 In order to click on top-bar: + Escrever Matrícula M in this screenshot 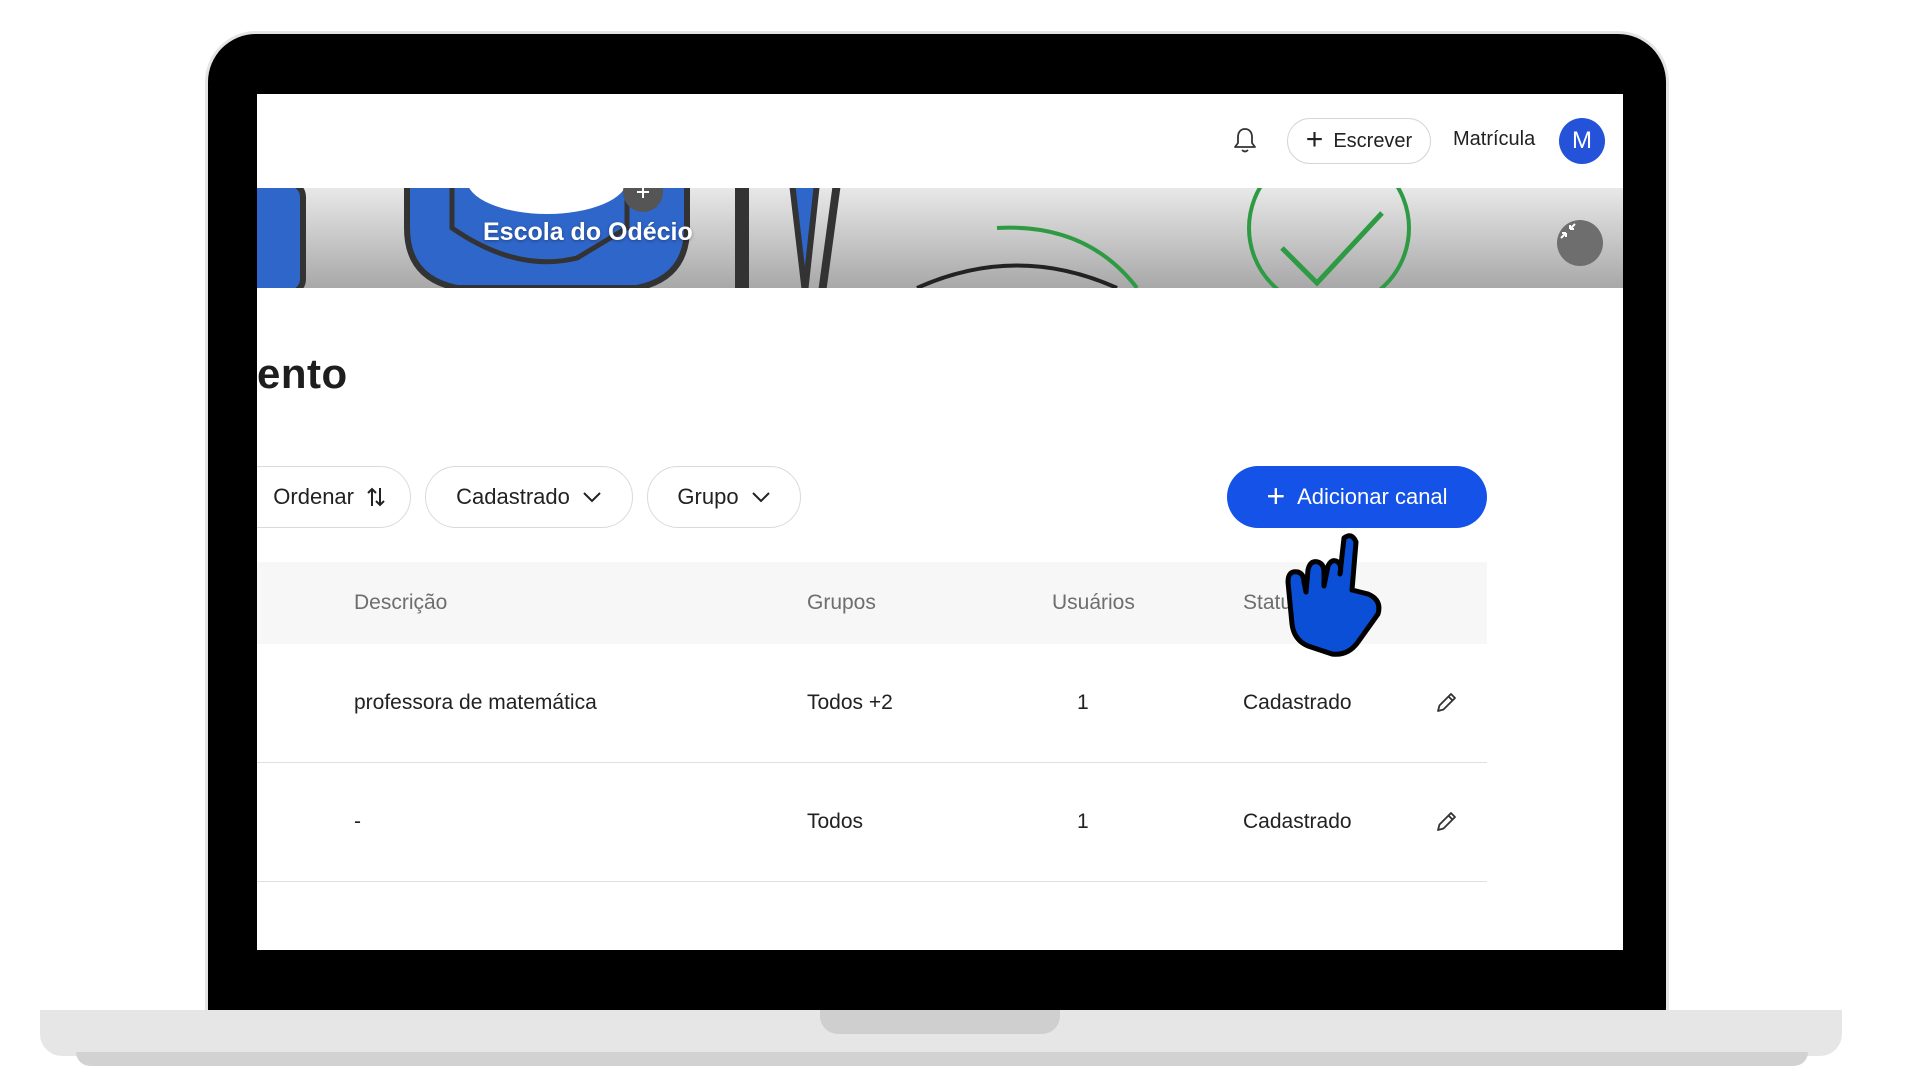, I will do `click(940, 141)`.